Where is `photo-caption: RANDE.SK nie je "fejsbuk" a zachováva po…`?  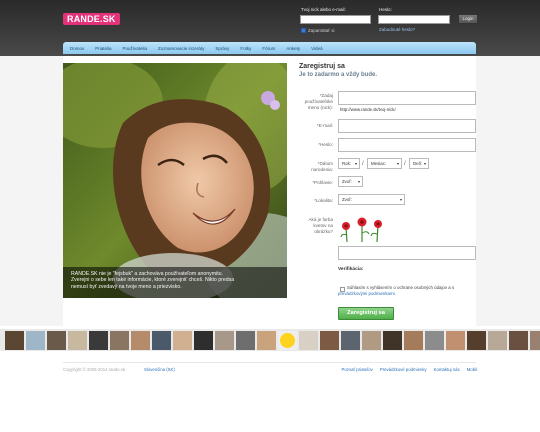
photo-caption: RANDE.SK nie je "fejsbuk" a zachováva po… is located at coordinates (175, 282).